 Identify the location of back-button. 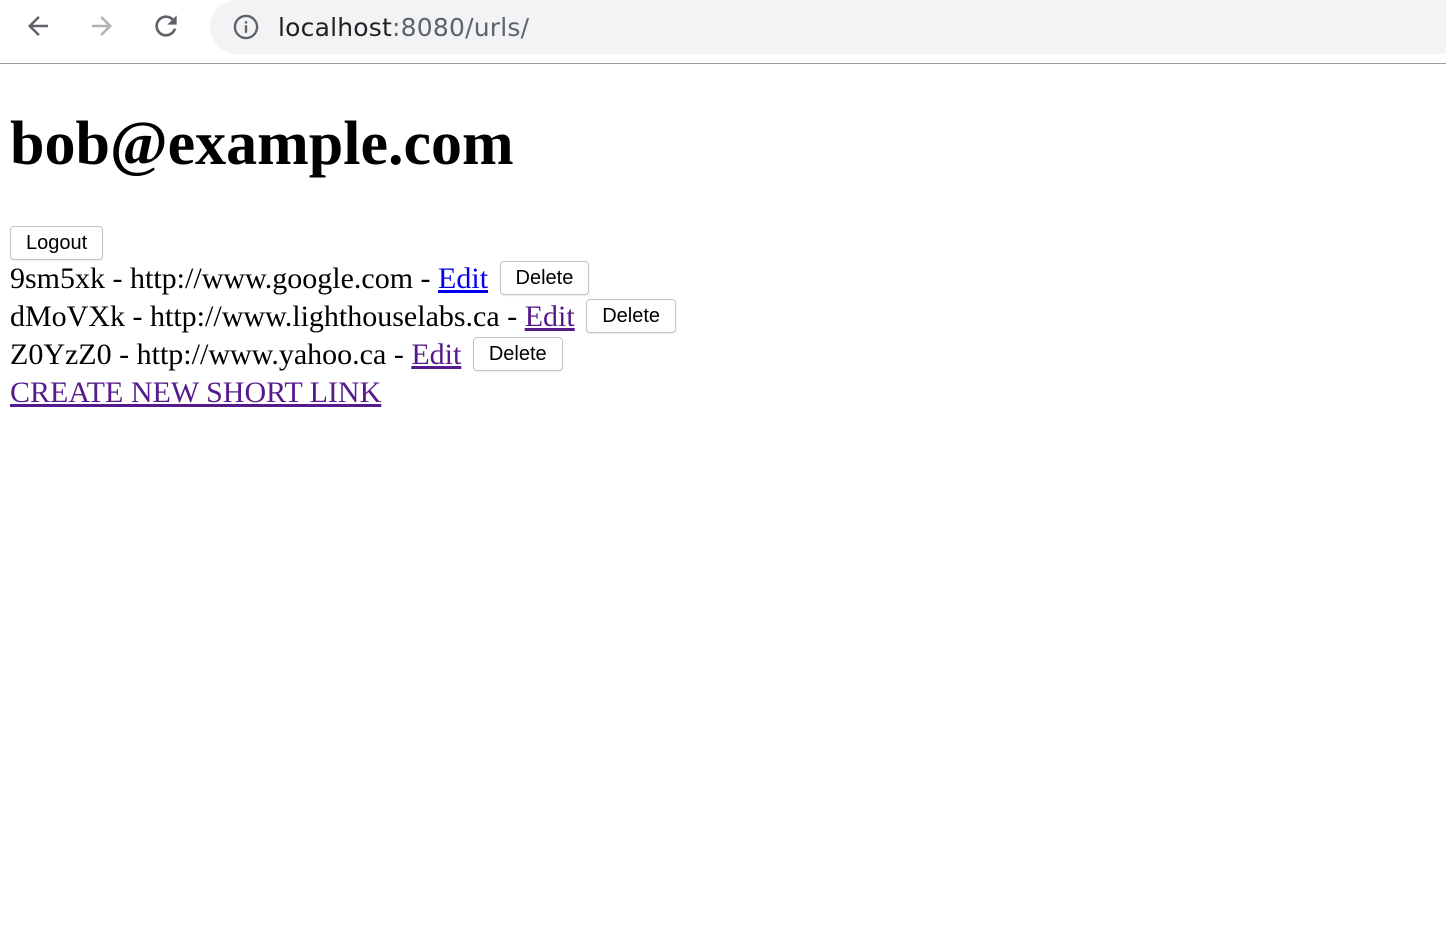
(38, 26).